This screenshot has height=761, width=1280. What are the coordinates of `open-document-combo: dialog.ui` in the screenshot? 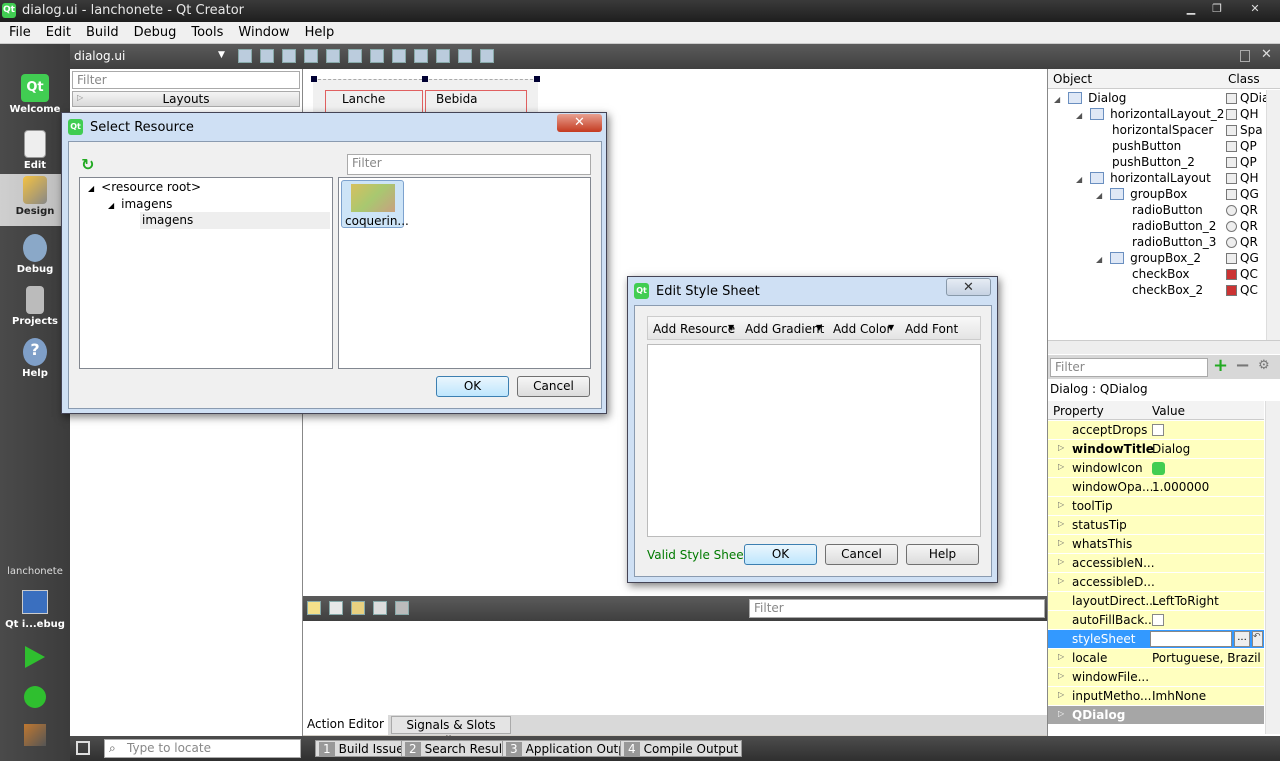 It's located at (99, 56).